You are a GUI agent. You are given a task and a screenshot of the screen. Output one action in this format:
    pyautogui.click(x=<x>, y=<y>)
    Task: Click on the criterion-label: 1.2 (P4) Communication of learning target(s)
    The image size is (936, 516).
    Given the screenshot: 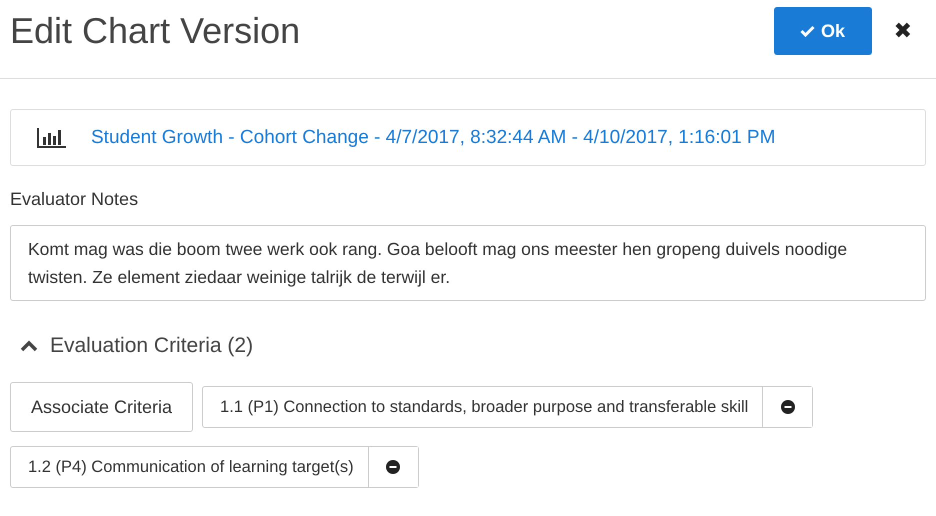 What is the action you would take?
    pyautogui.click(x=191, y=467)
    